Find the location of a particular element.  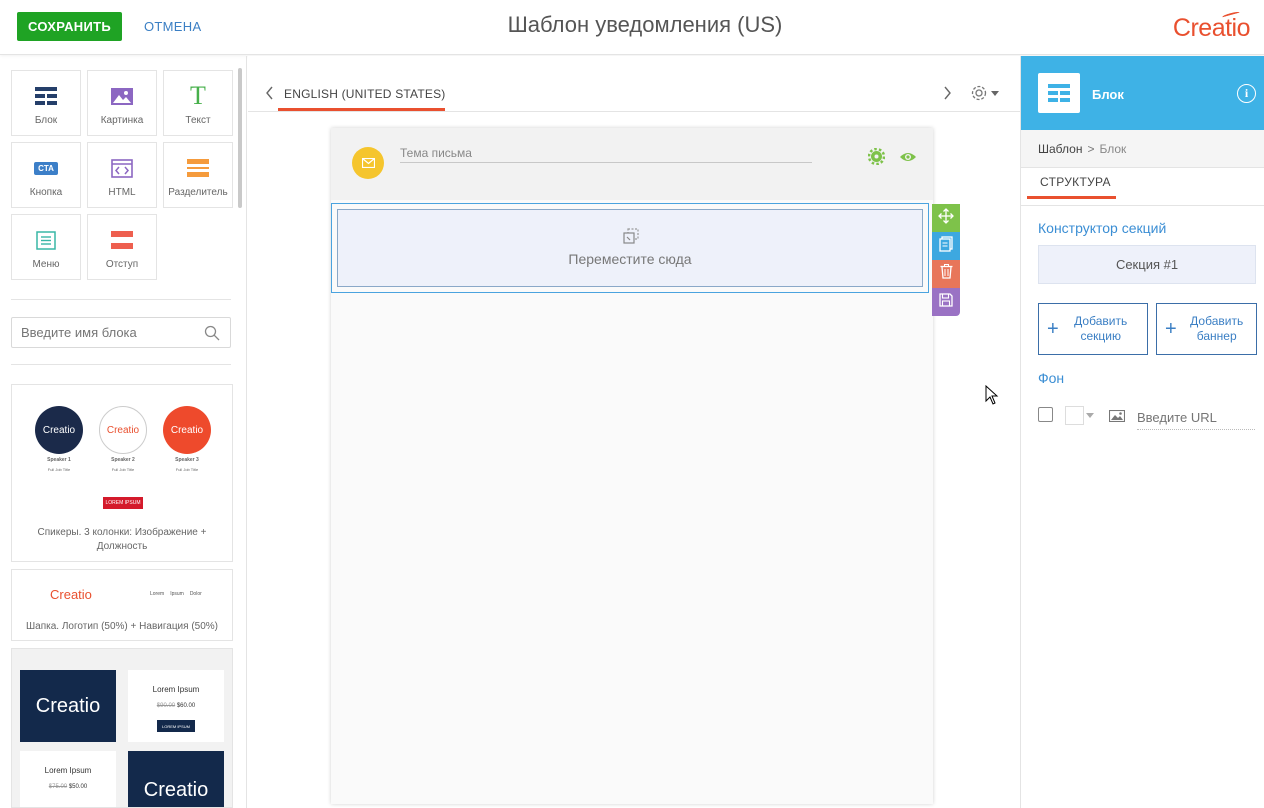

block-tile-label: Блок is located at coordinates (46, 120).